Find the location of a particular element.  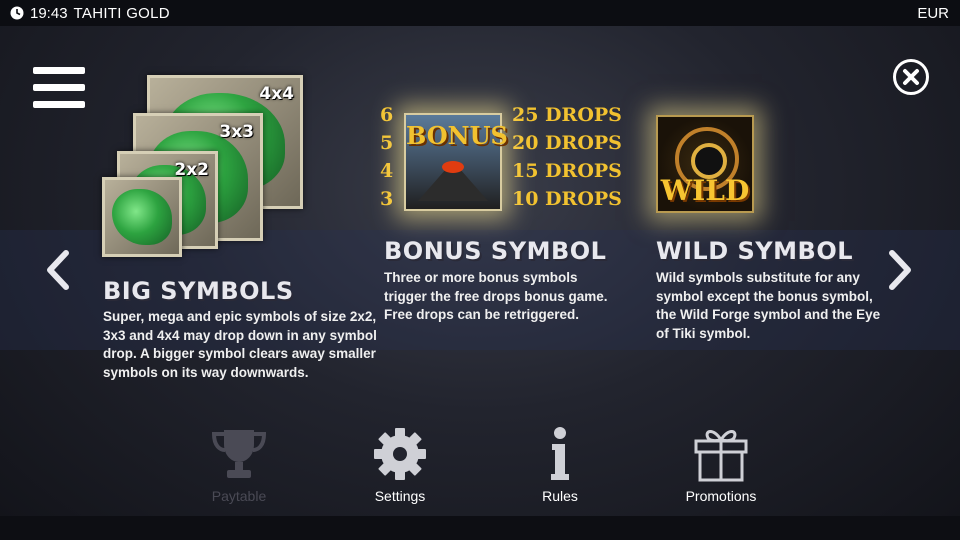

drops-awarded: 25 DROPS is located at coordinates (567, 115).